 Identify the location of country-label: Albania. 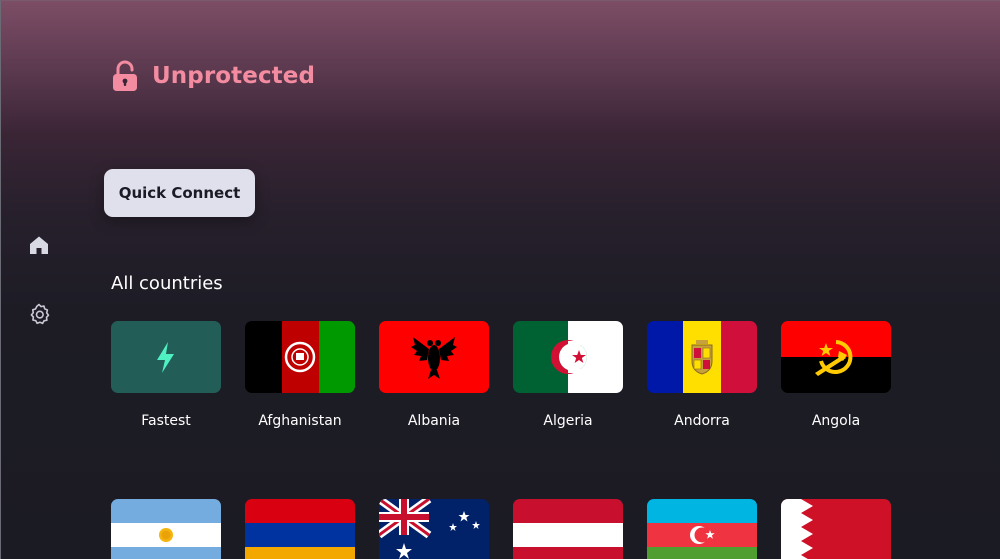
(434, 421).